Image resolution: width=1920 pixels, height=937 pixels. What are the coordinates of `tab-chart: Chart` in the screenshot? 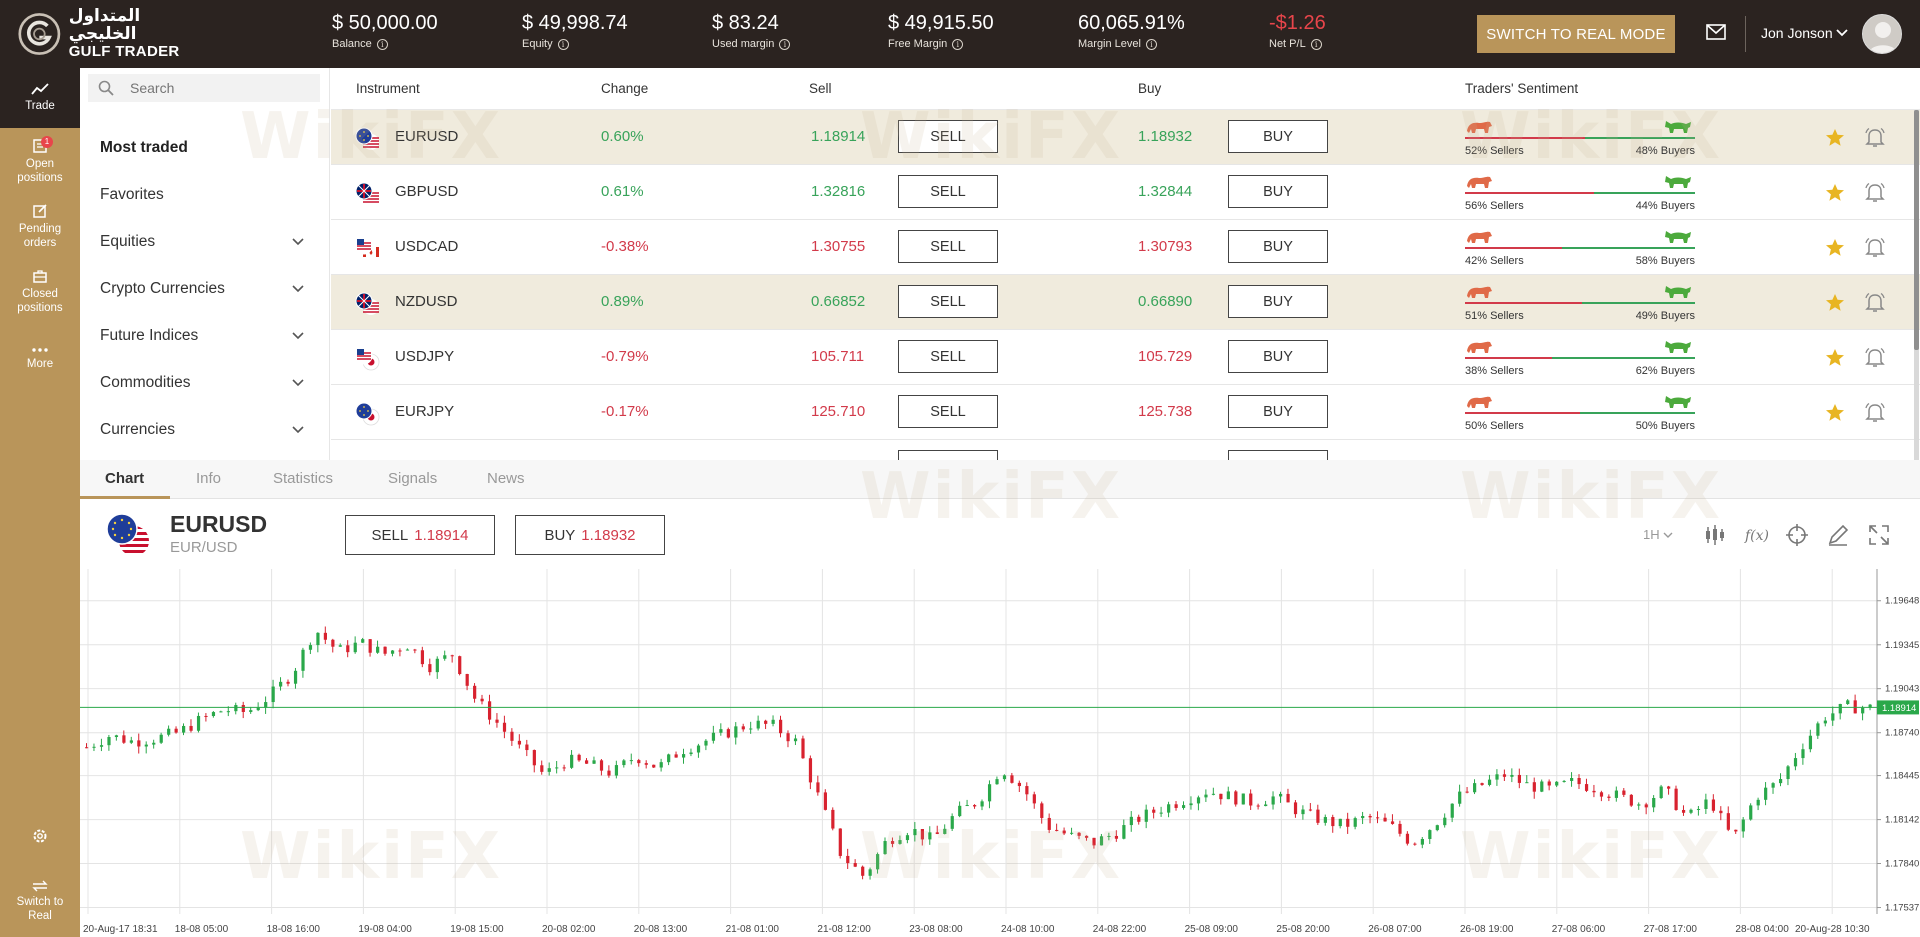 It's located at (124, 478).